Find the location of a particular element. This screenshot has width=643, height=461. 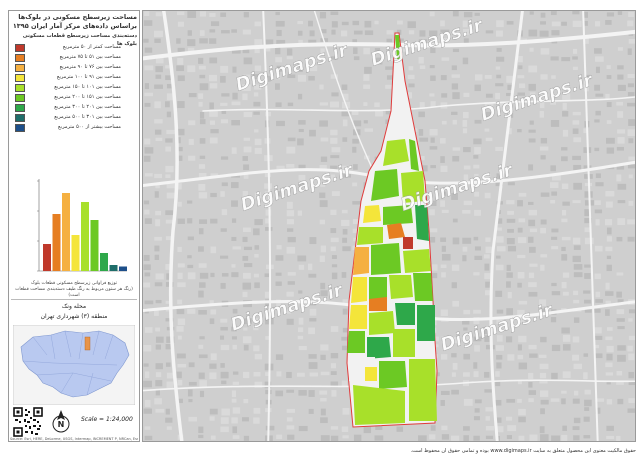

legend-item-label: مساحت بین ۵۱ تا ۷۵ مترمربع is located at coordinates (90, 57).